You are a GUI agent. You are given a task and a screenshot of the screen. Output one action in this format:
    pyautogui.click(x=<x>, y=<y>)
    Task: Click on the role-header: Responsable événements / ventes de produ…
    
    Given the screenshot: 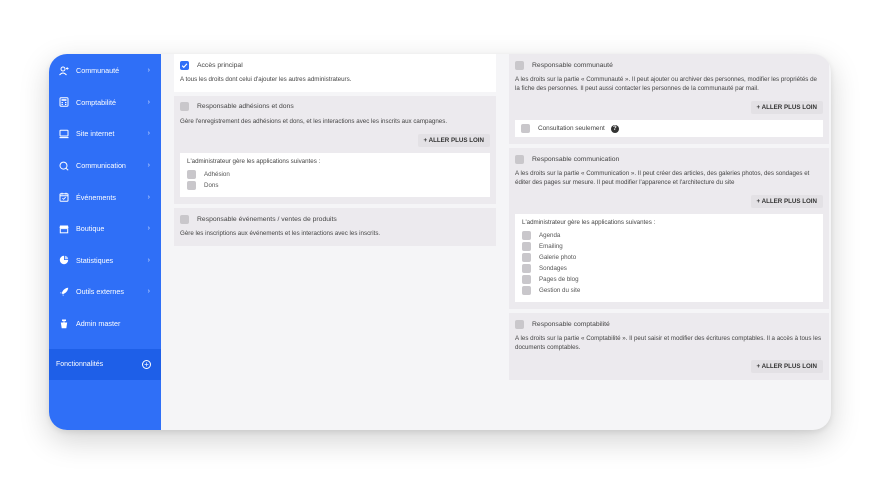 What is the action you would take?
    pyautogui.click(x=335, y=219)
    